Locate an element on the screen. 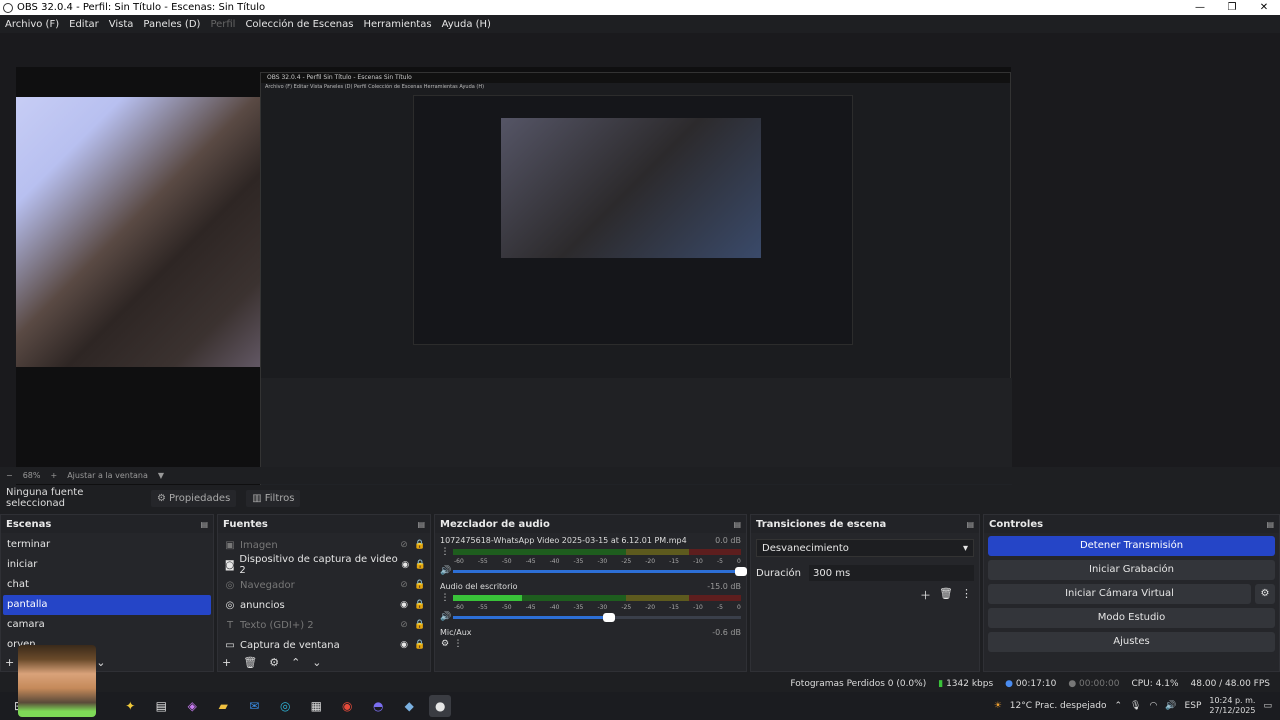 This screenshot has width=1280, height=720. menu-item: Colección de Escenas is located at coordinates (299, 24).